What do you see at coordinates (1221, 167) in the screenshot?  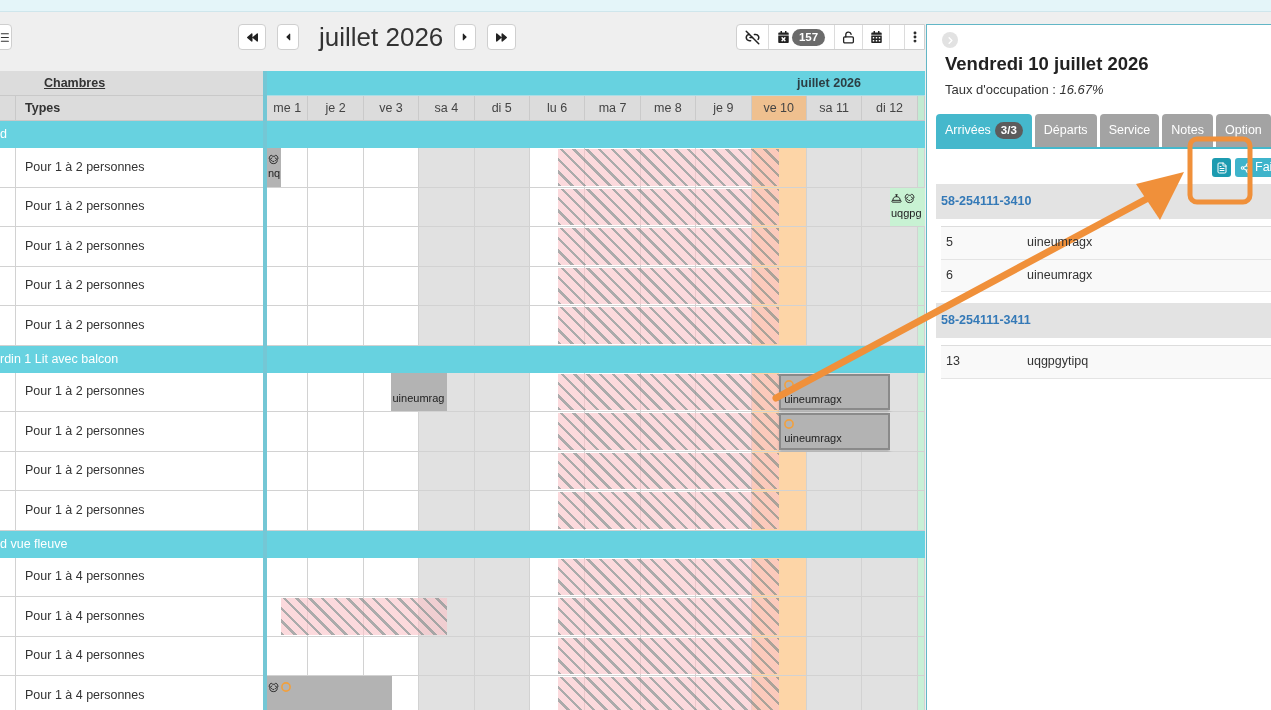 I see `document-button` at bounding box center [1221, 167].